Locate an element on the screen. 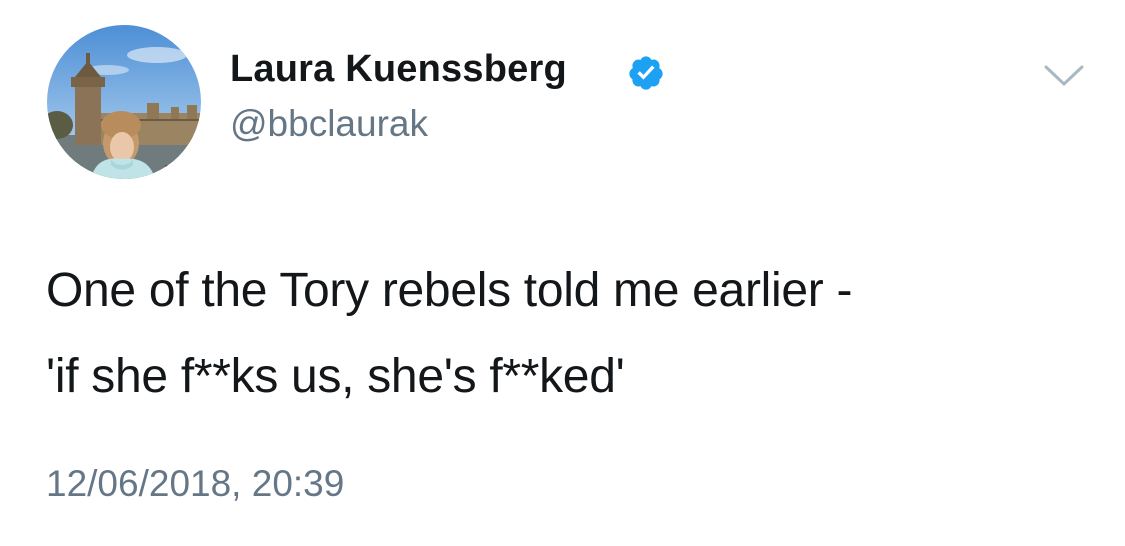 This screenshot has height=546, width=1125. verified-badge-icon is located at coordinates (646, 73).